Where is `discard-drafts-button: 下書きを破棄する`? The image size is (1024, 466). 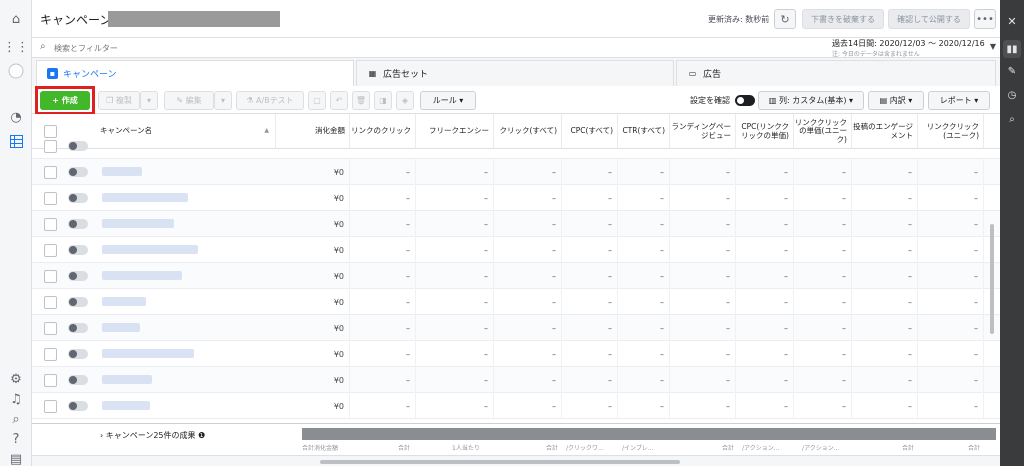
discard-drafts-button: 下書きを破棄する is located at coordinates (843, 19).